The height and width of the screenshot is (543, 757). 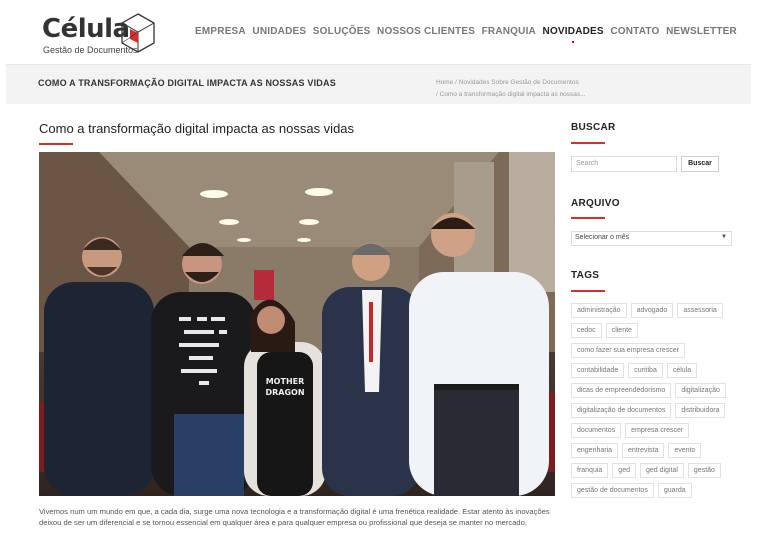 I want to click on tag-link: curitiba, so click(x=645, y=370).